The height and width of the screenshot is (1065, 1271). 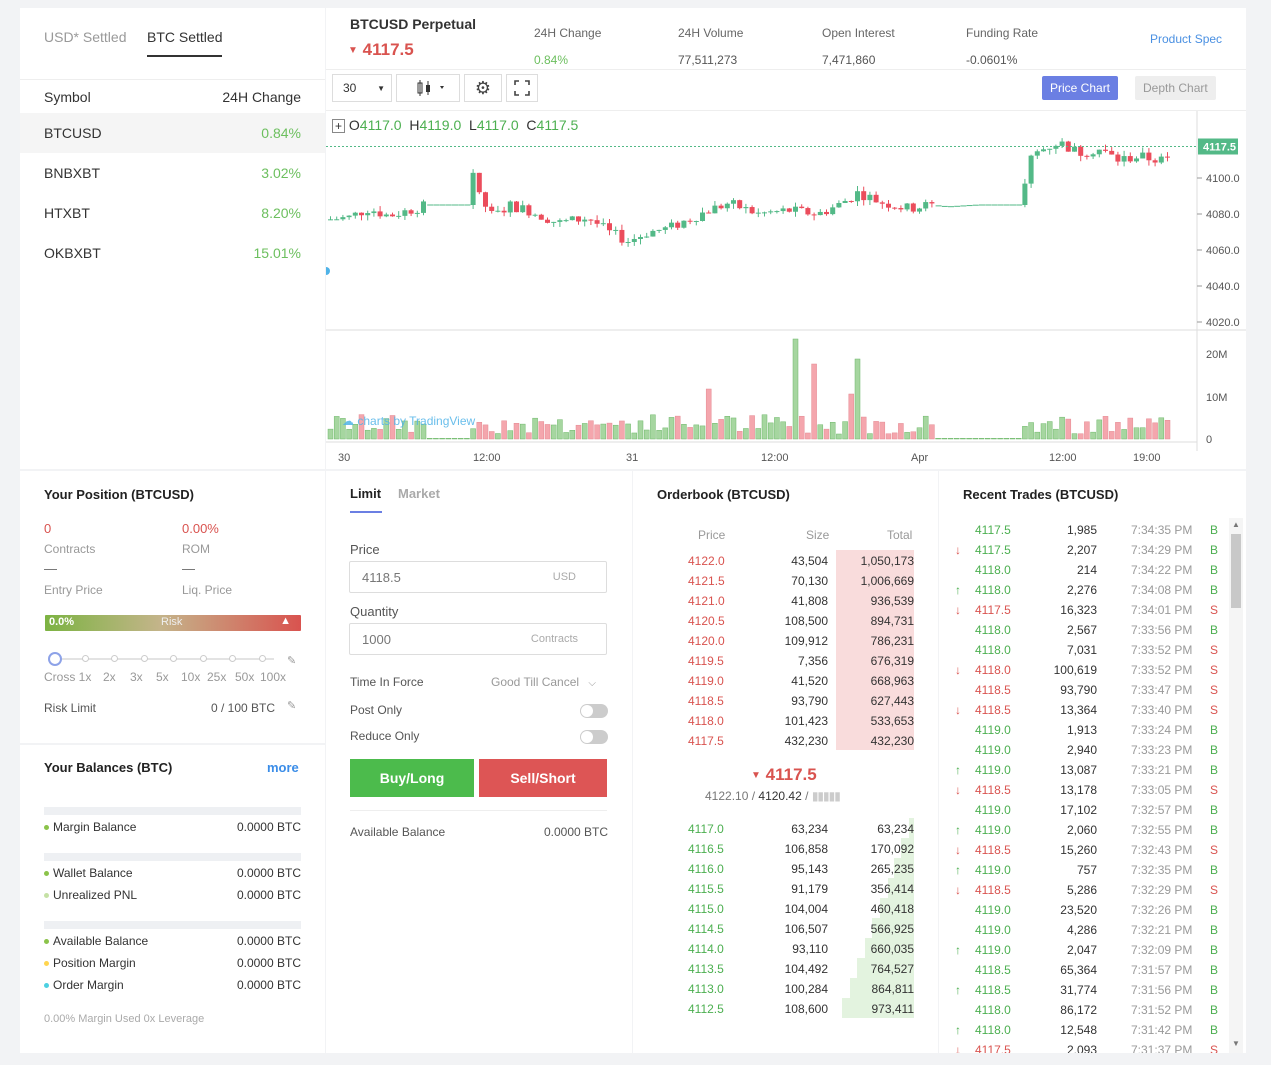 What do you see at coordinates (1081, 930) in the screenshot?
I see `trade-size: 4,286` at bounding box center [1081, 930].